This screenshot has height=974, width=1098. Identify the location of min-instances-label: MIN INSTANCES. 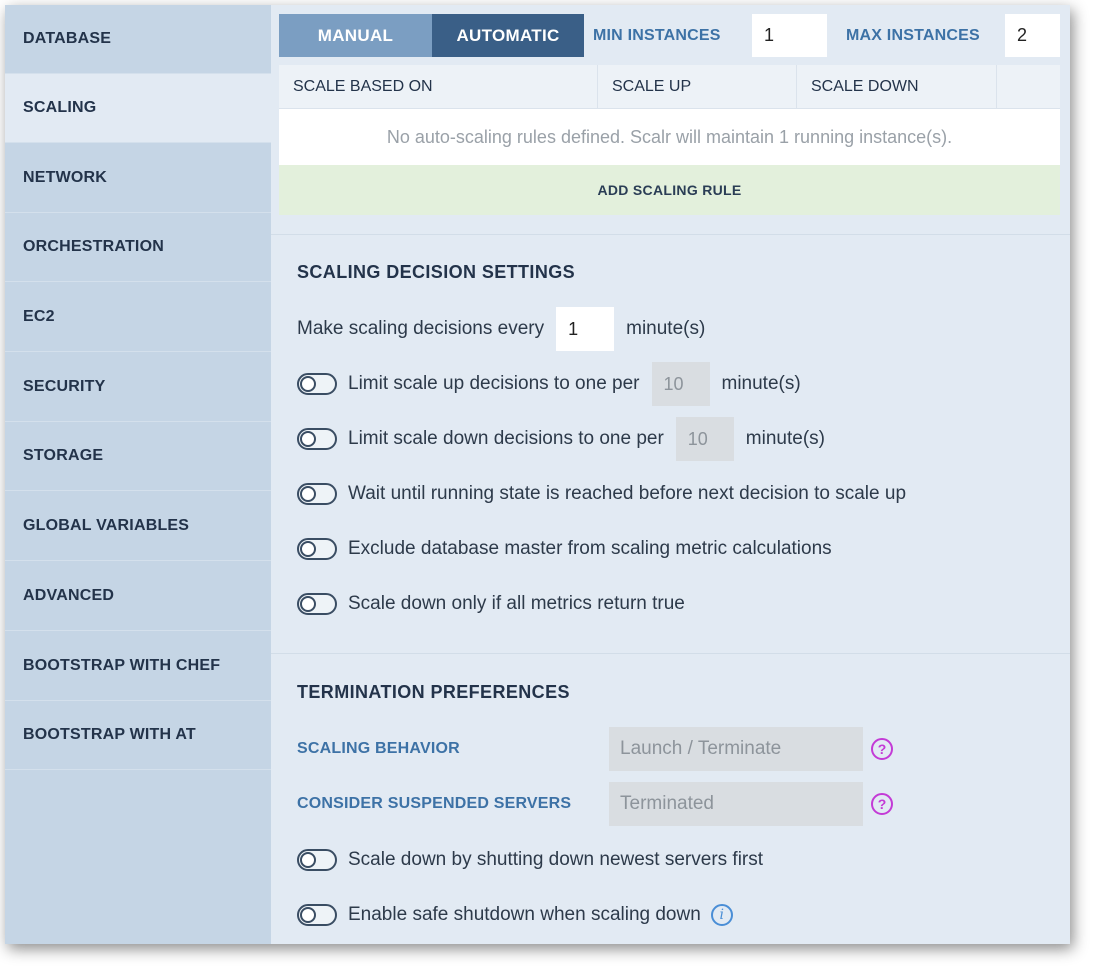
(657, 35).